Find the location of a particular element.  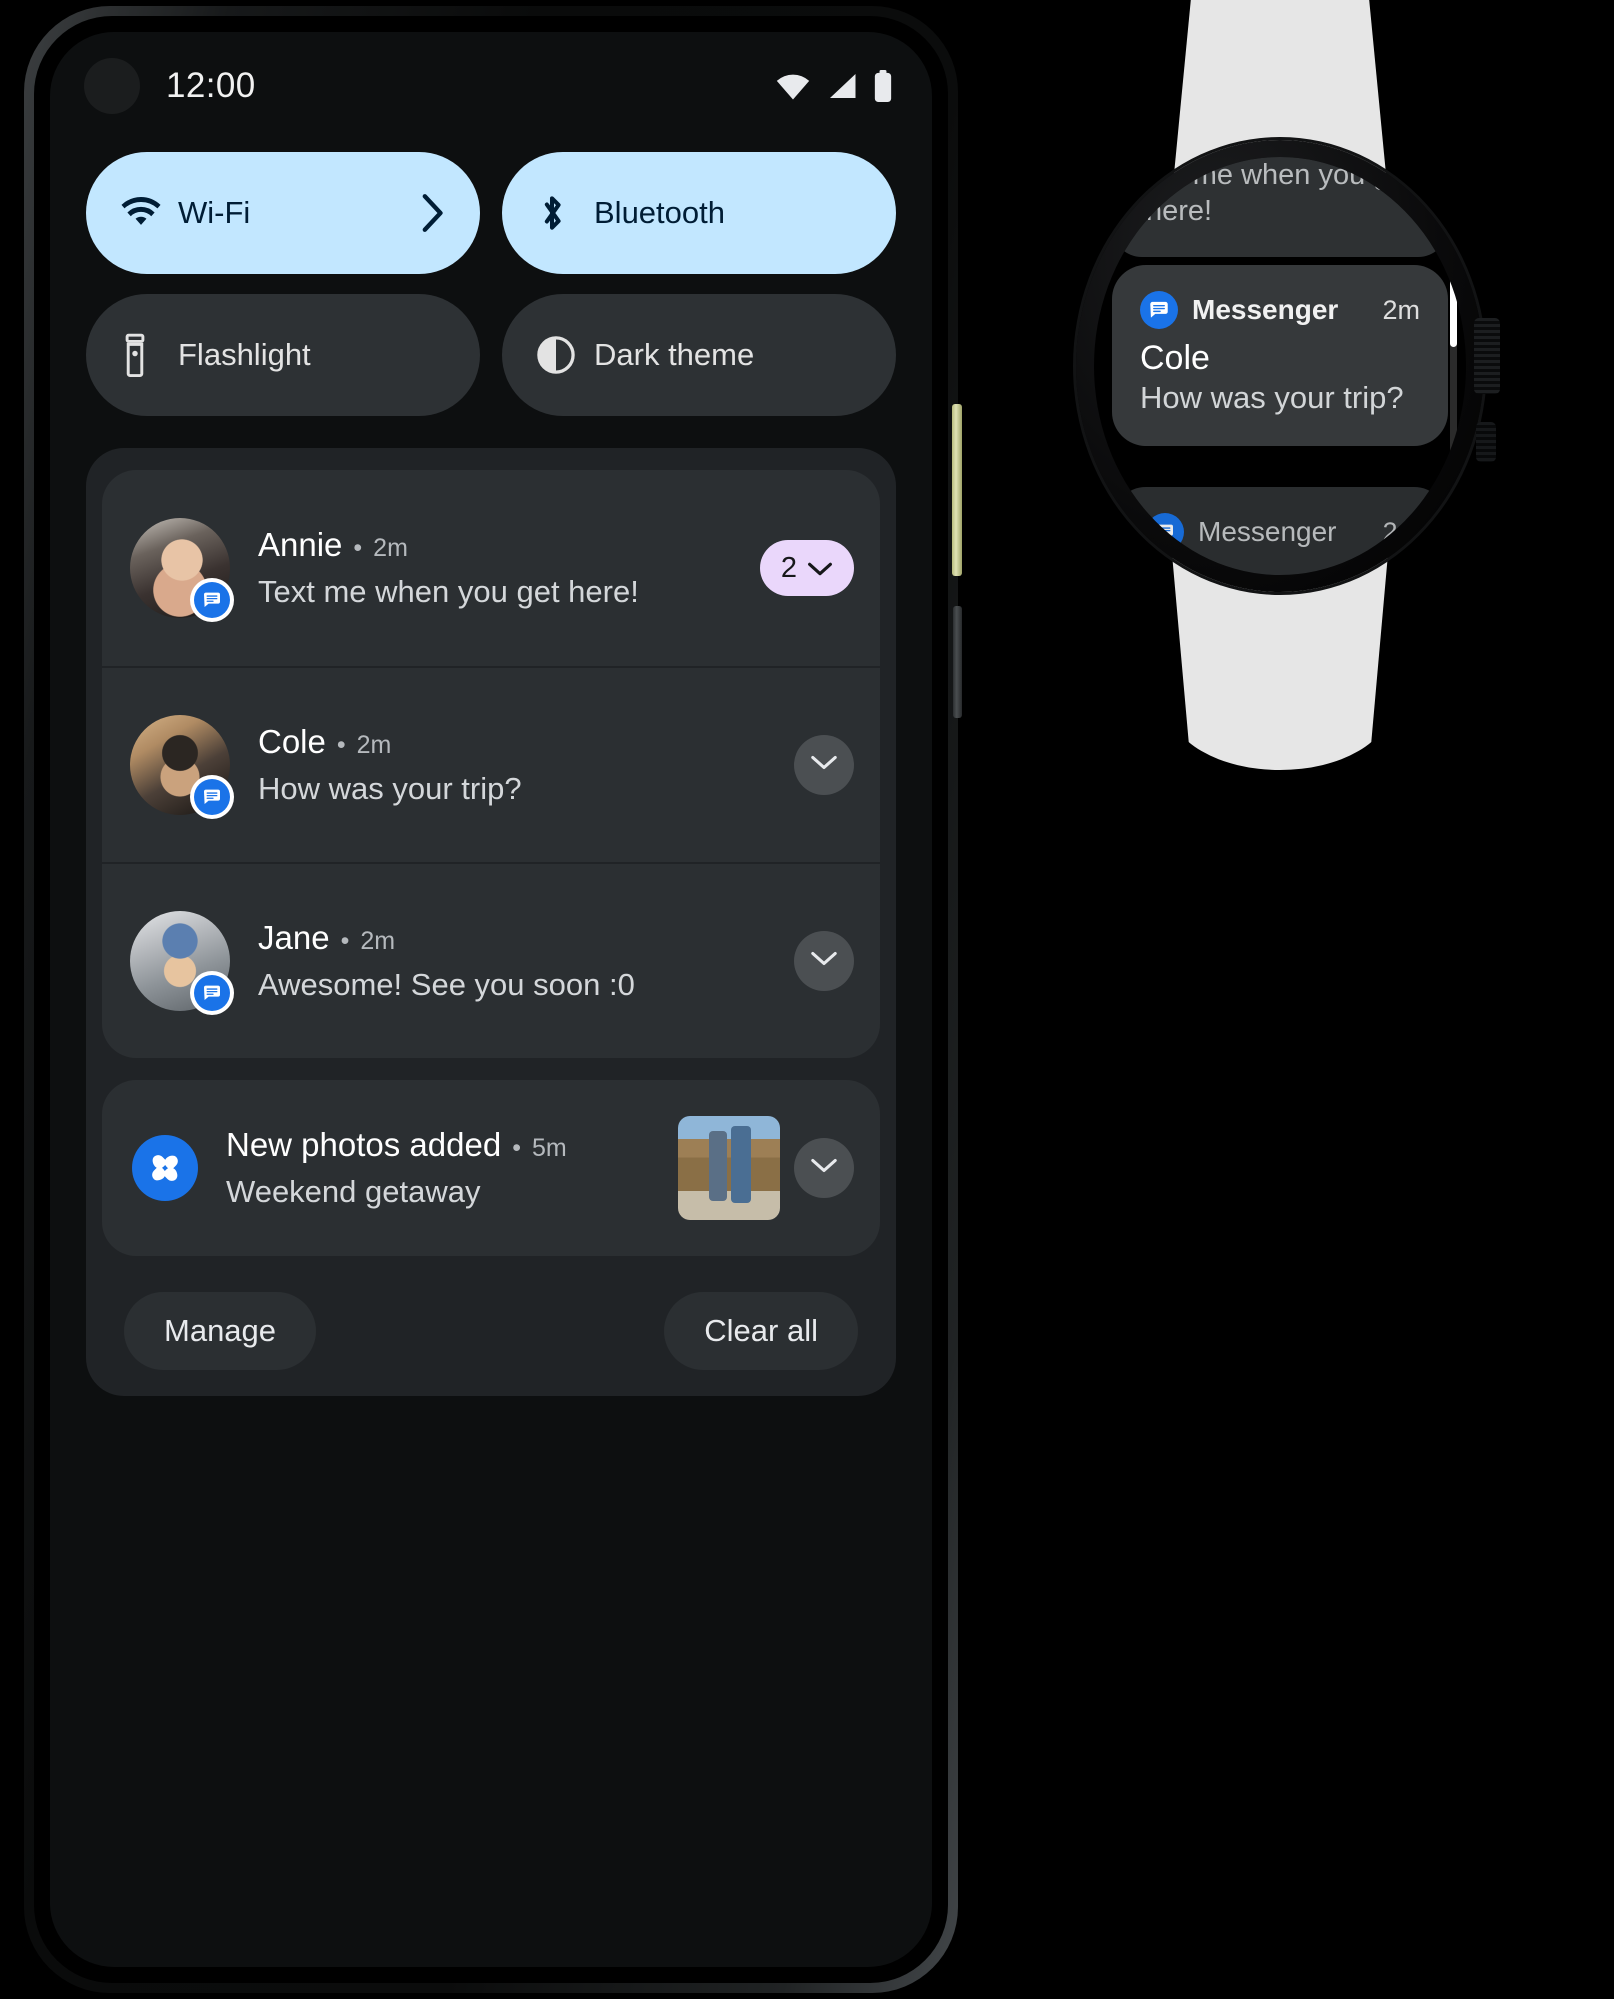

photos-card-expand-button is located at coordinates (824, 1168).